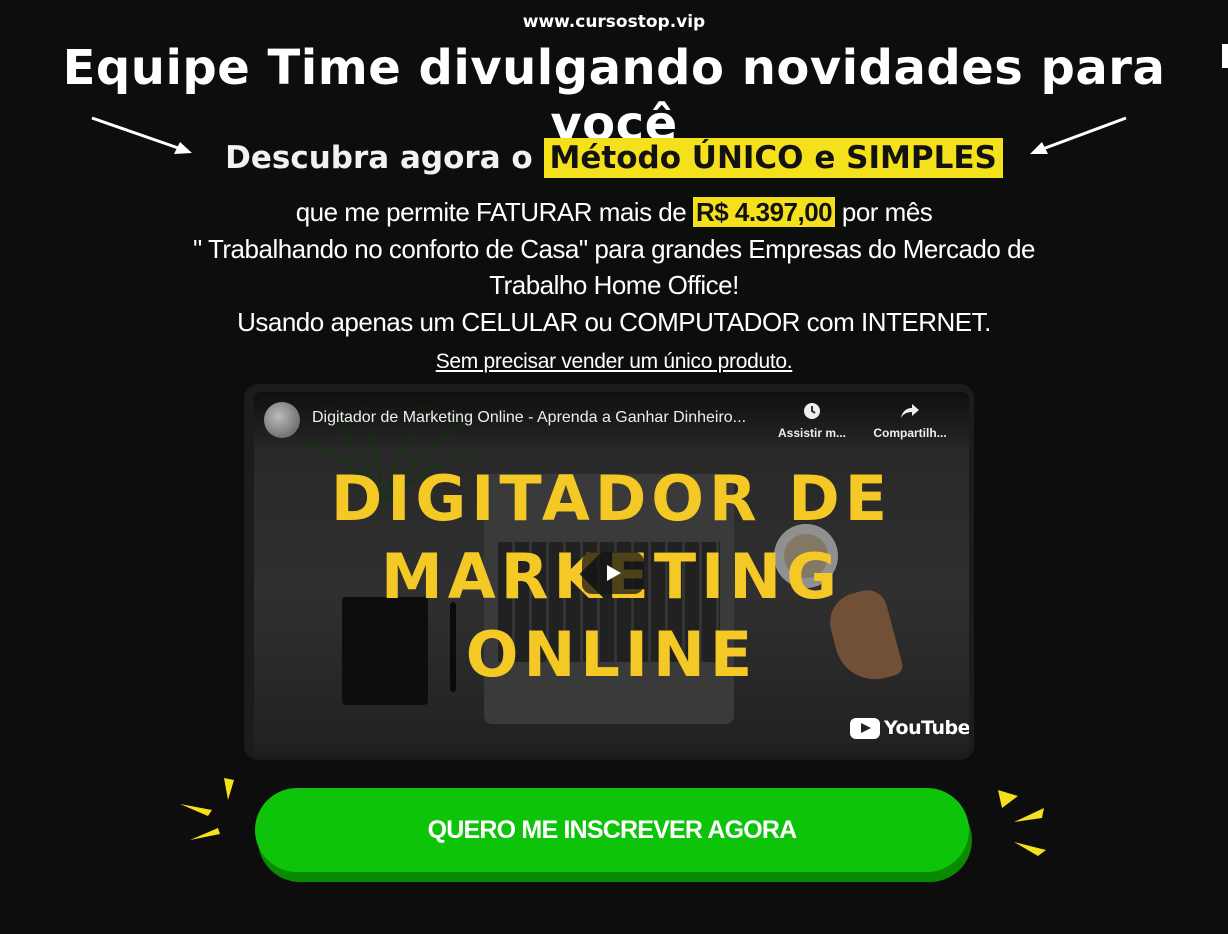 The image size is (1228, 934). What do you see at coordinates (887, 212) in the screenshot?
I see `body-line-1-suffix: por mês` at bounding box center [887, 212].